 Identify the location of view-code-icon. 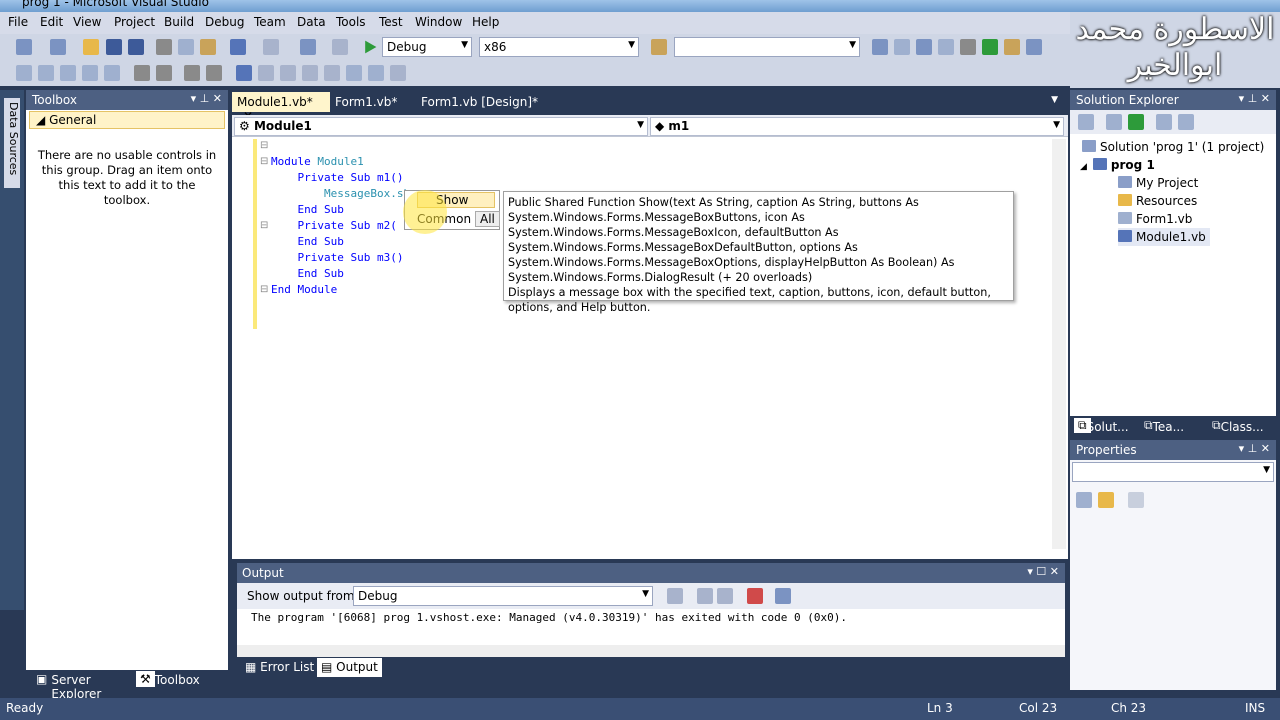
(1164, 122).